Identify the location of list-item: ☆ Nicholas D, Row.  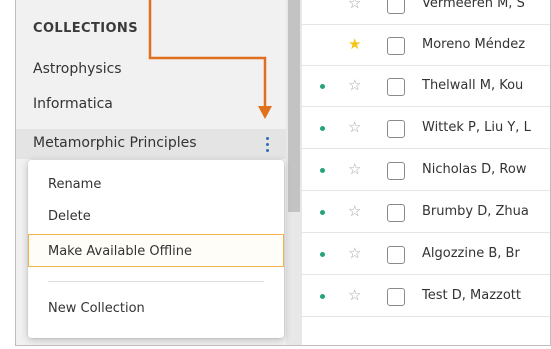
(426, 170).